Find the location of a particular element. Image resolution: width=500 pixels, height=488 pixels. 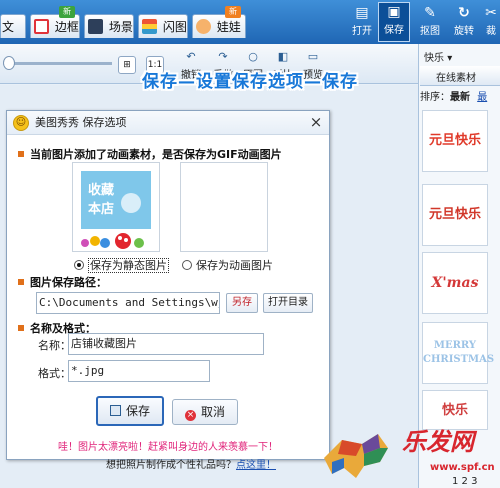

file-name-field: 店铺收藏图片 is located at coordinates (166, 344).